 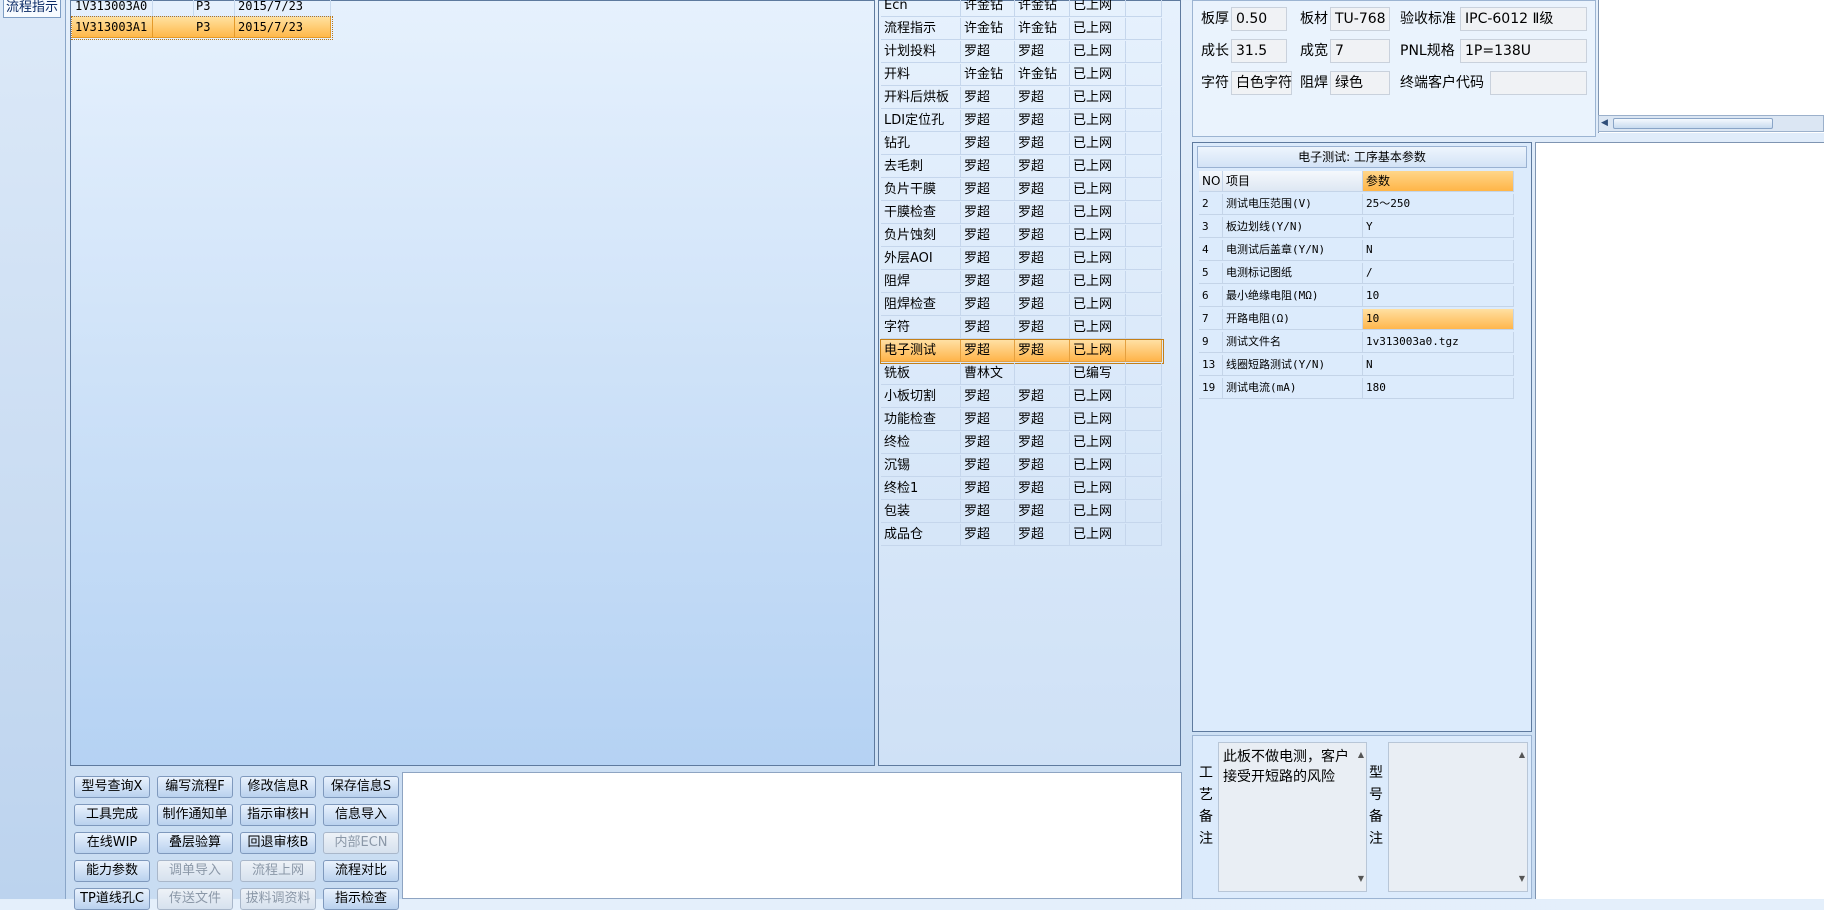 I want to click on button-13: 调单导入, so click(x=195, y=871).